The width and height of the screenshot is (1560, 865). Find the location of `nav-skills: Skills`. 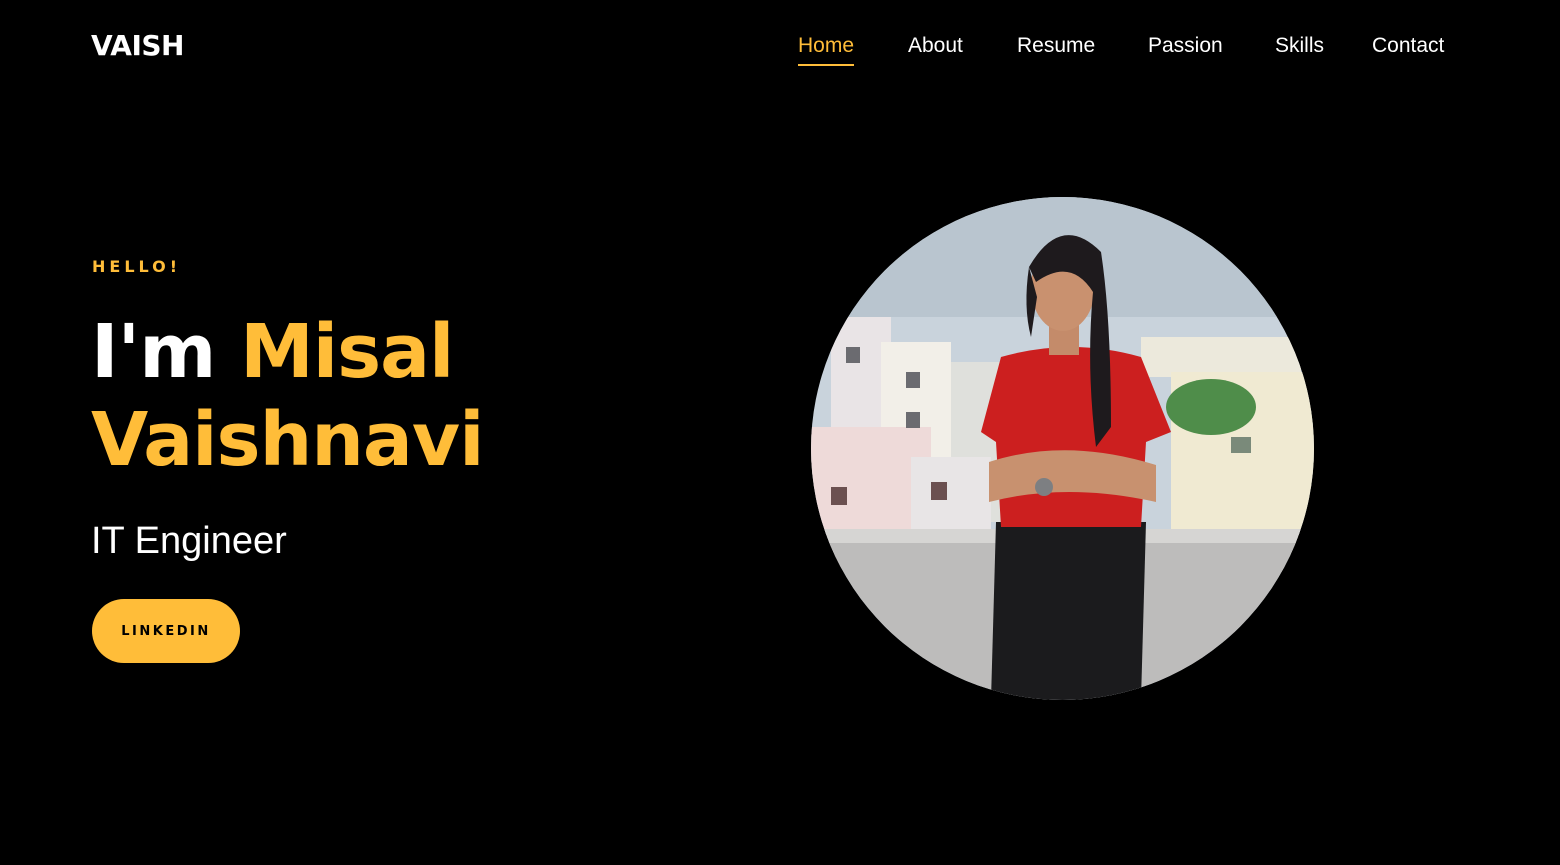

nav-skills: Skills is located at coordinates (1299, 46).